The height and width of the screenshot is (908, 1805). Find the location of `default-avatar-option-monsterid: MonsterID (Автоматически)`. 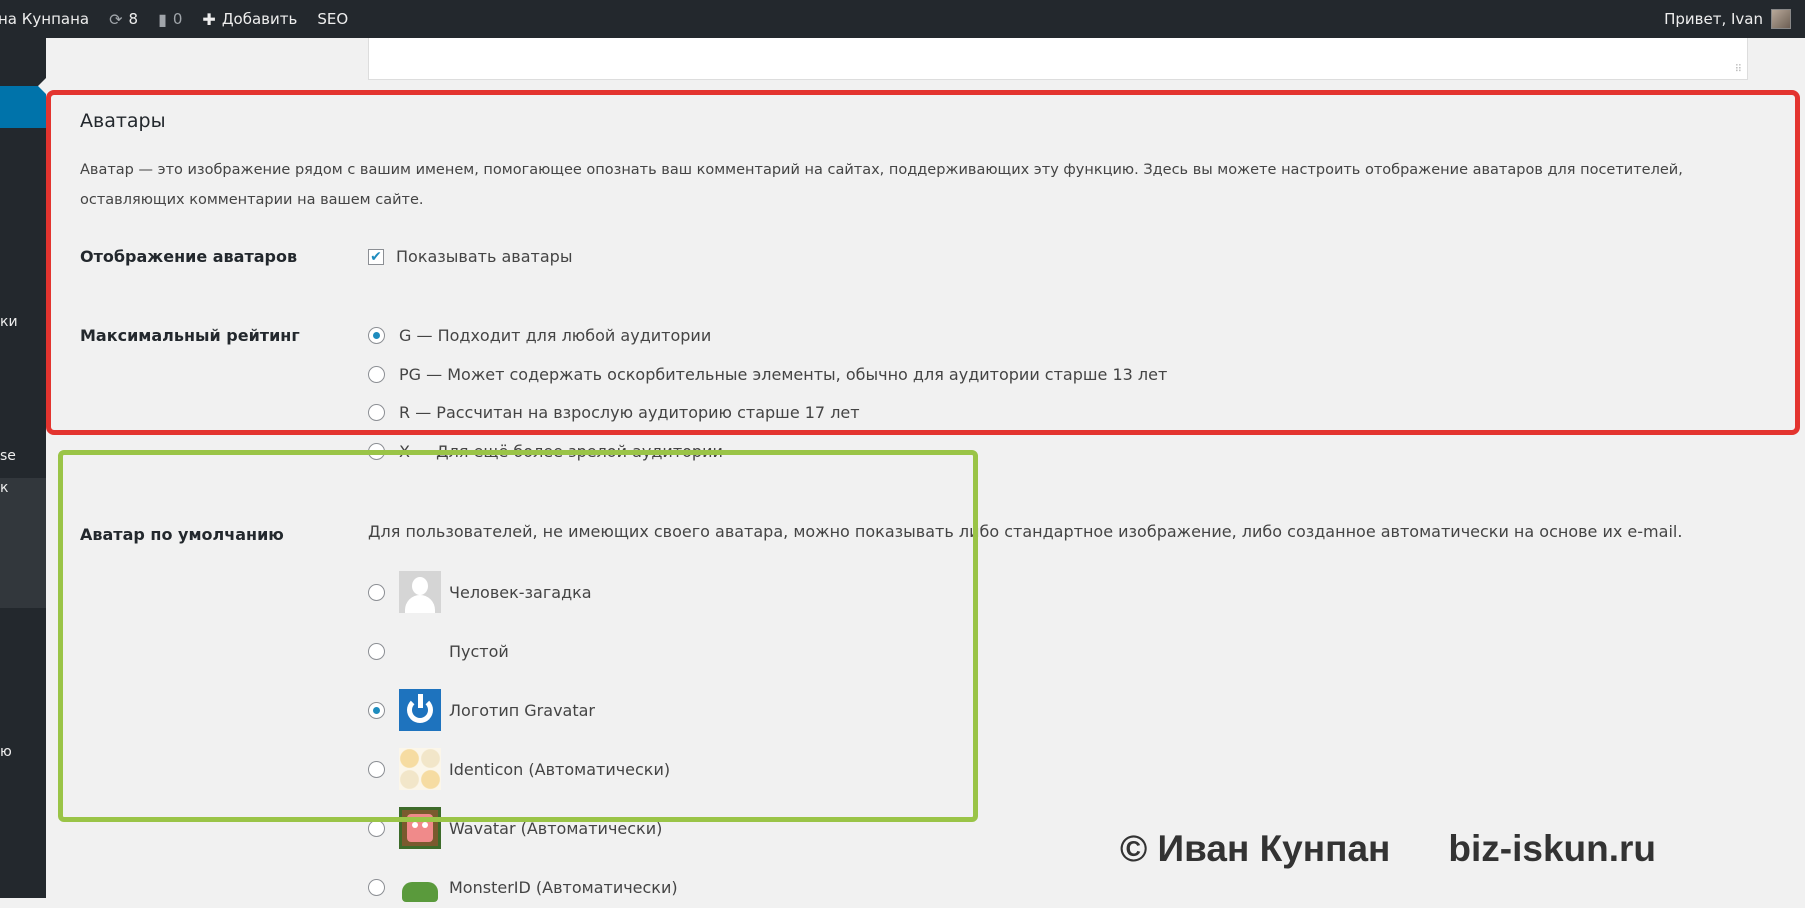

default-avatar-option-monsterid: MonsterID (Автоматически) is located at coordinates (523, 887).